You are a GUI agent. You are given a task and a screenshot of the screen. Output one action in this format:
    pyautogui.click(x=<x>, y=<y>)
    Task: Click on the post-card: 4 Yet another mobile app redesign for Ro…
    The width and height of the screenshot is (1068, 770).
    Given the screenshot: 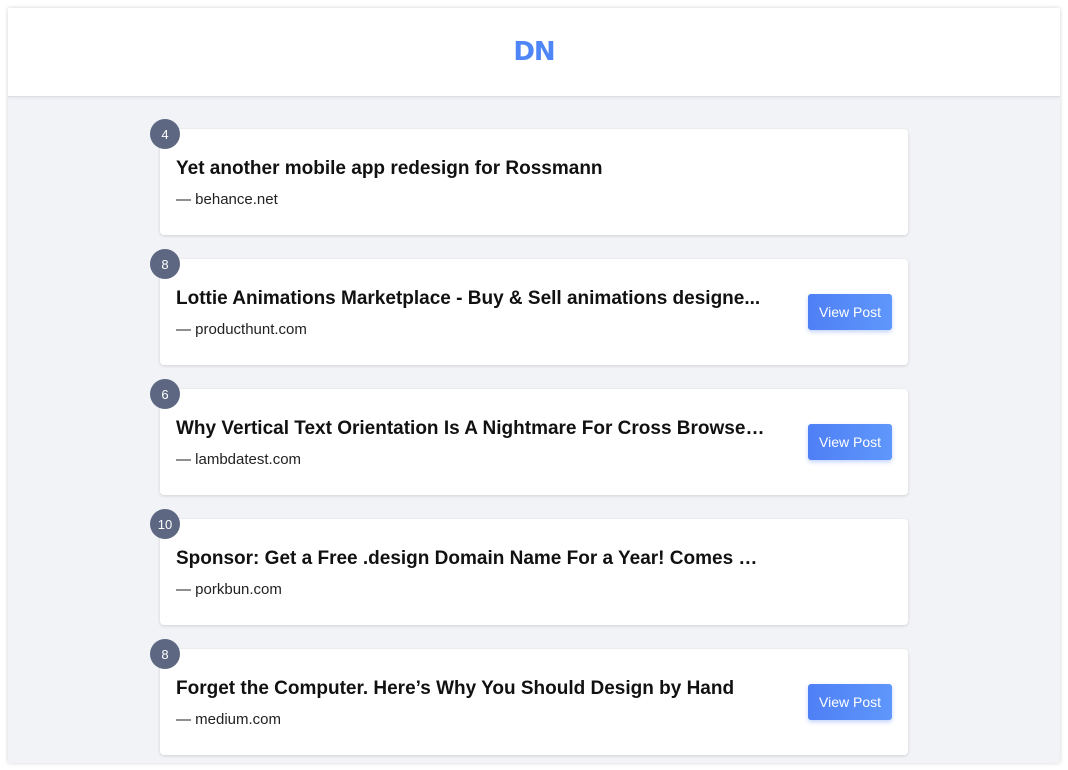 What is the action you would take?
    pyautogui.click(x=529, y=177)
    